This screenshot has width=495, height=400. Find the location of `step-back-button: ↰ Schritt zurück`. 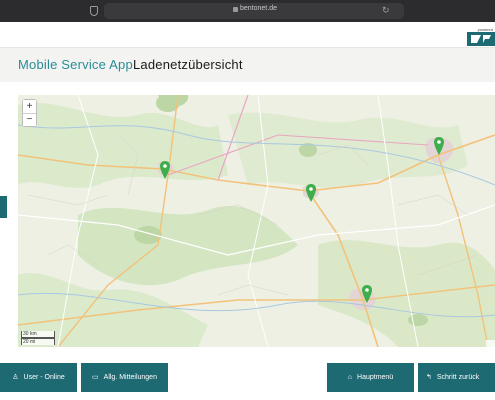

step-back-button: ↰ Schritt zurück is located at coordinates (456, 377).